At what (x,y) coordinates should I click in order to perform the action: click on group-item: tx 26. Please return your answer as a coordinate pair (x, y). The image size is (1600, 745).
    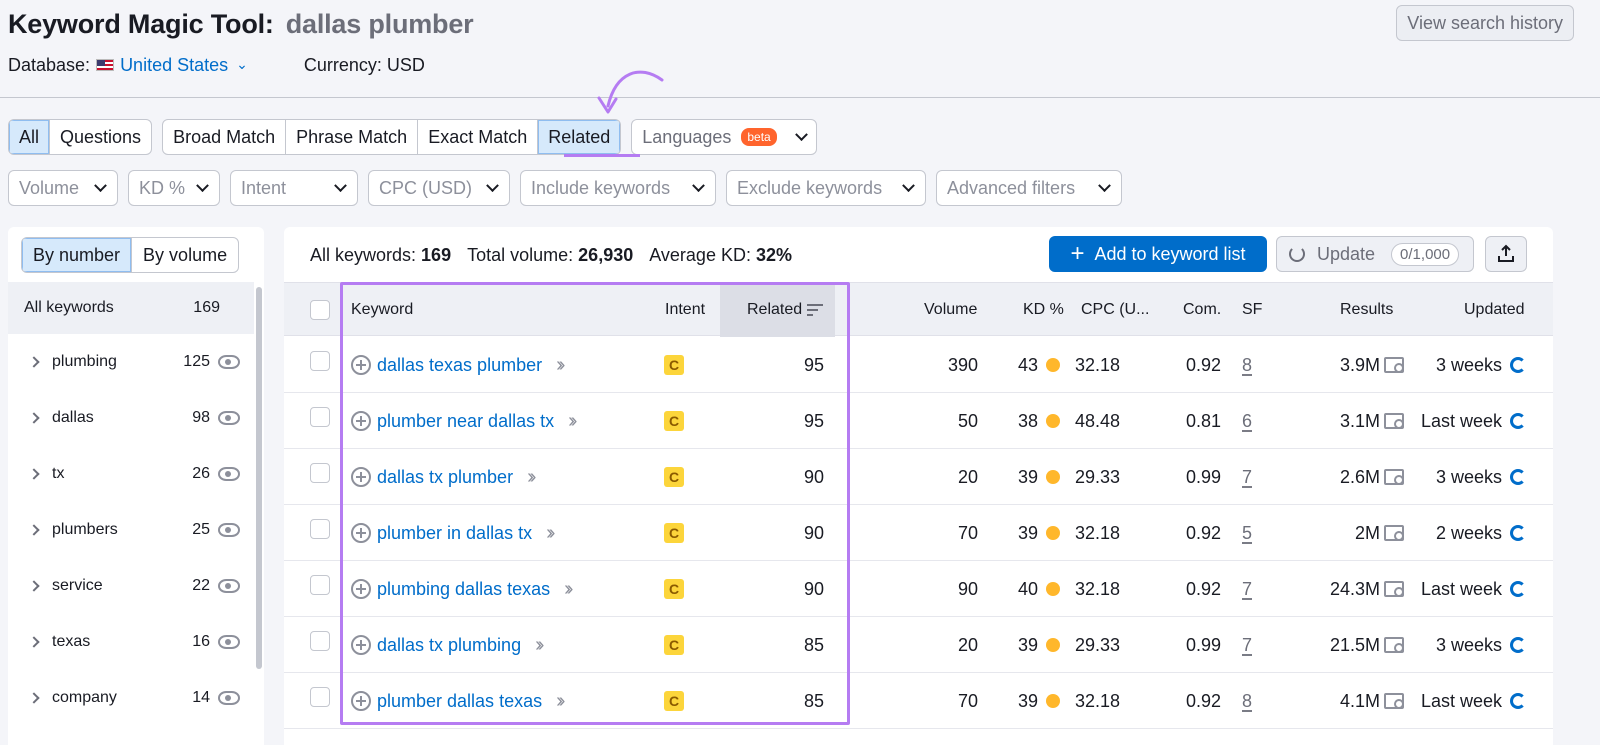
    Looking at the image, I should click on (131, 474).